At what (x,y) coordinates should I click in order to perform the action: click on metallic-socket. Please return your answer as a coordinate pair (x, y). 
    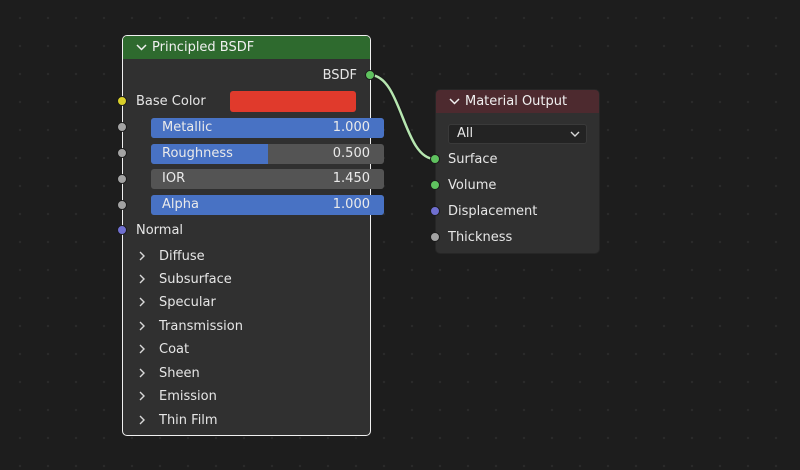
    Looking at the image, I should click on (122, 127).